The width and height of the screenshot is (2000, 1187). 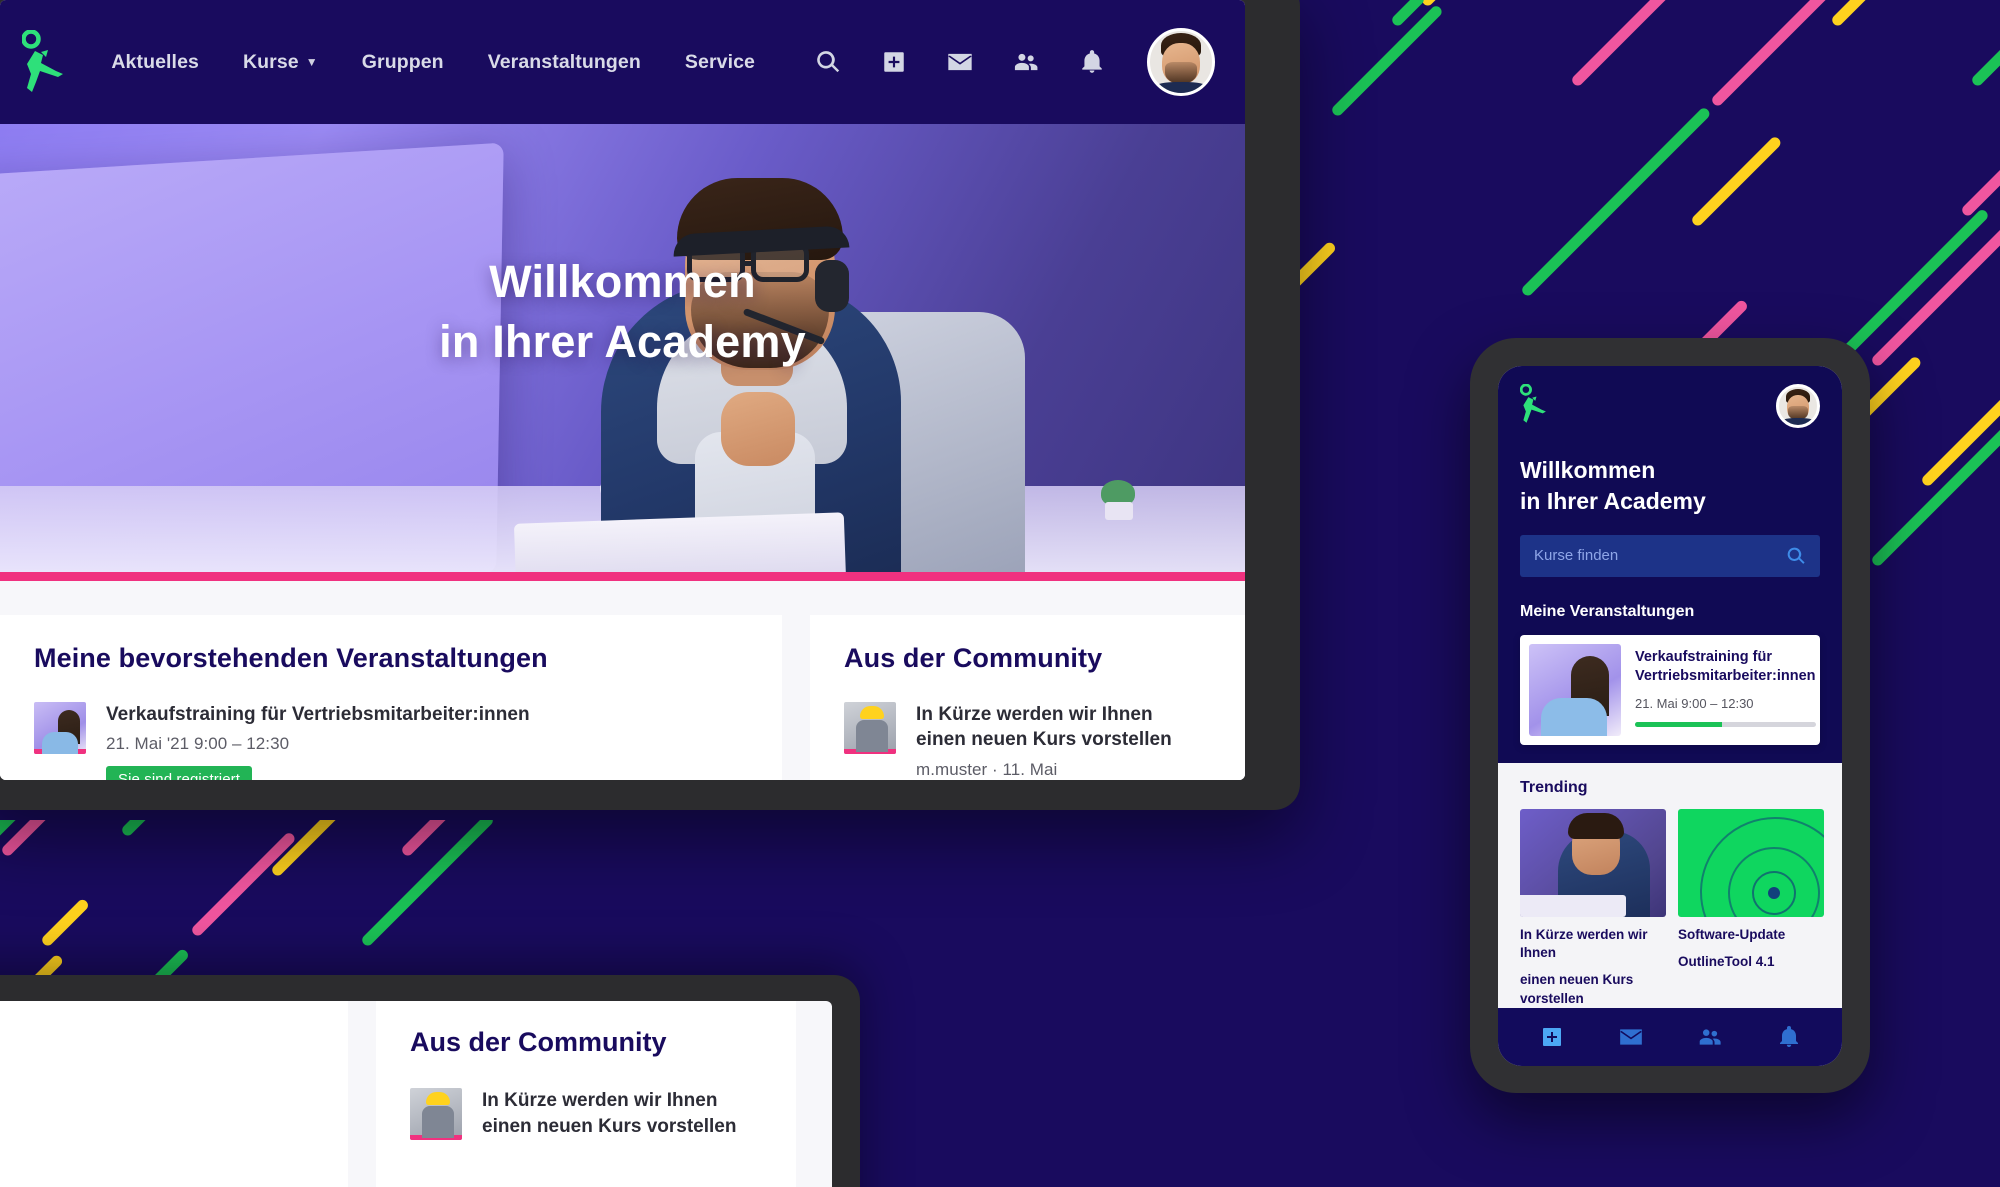 I want to click on phone-hero-heading: Willkommen in Ihrer Academy, so click(x=1670, y=486).